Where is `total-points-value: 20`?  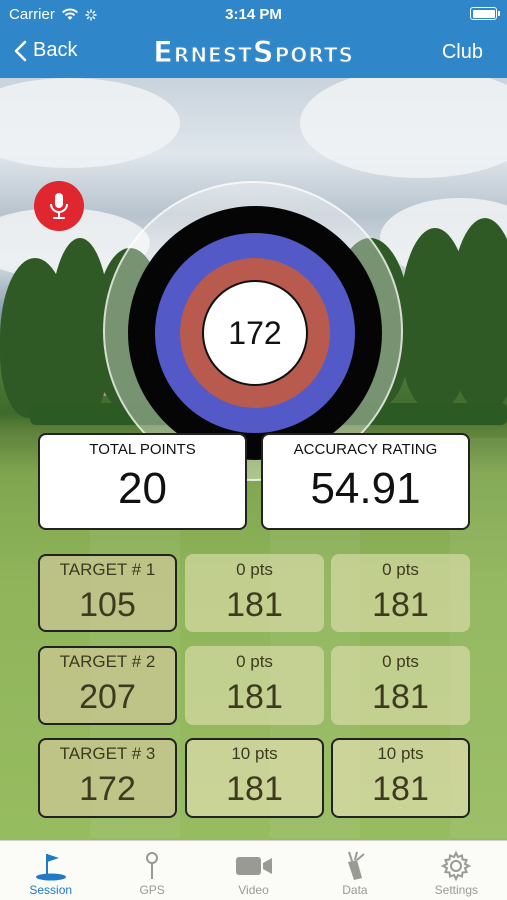 total-points-value: 20 is located at coordinates (142, 488).